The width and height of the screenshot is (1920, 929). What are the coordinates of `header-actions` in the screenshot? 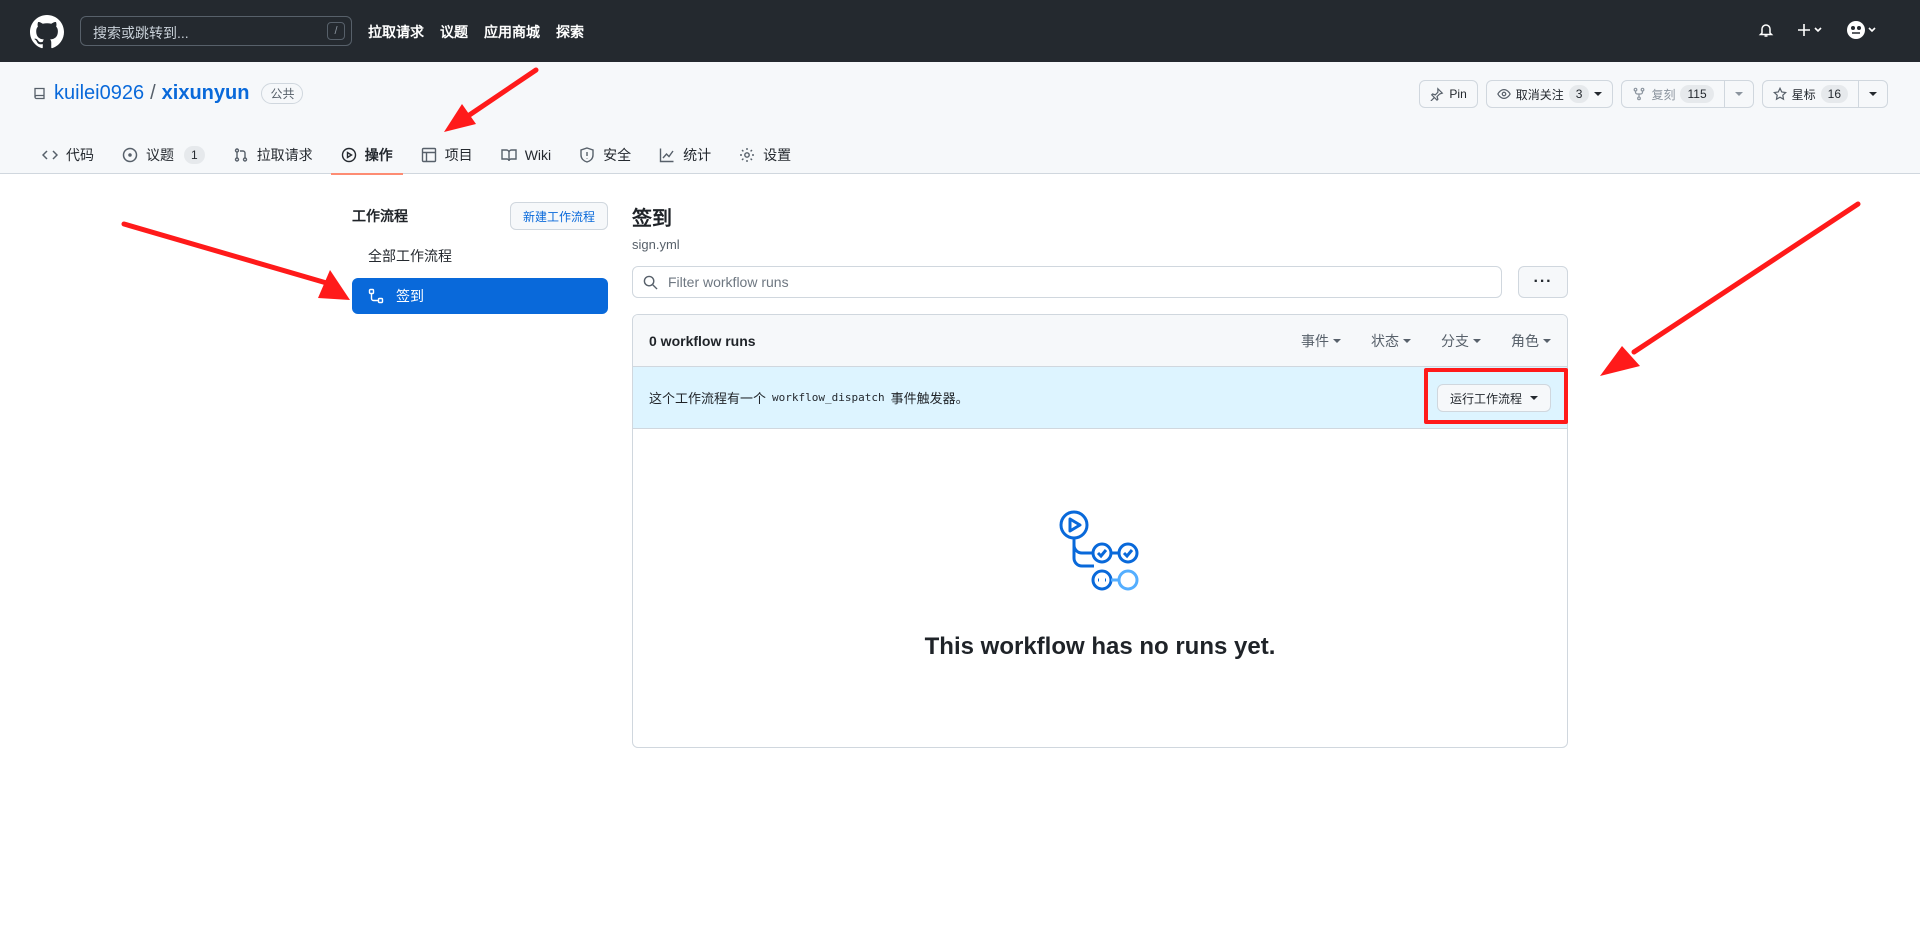 It's located at (1819, 30).